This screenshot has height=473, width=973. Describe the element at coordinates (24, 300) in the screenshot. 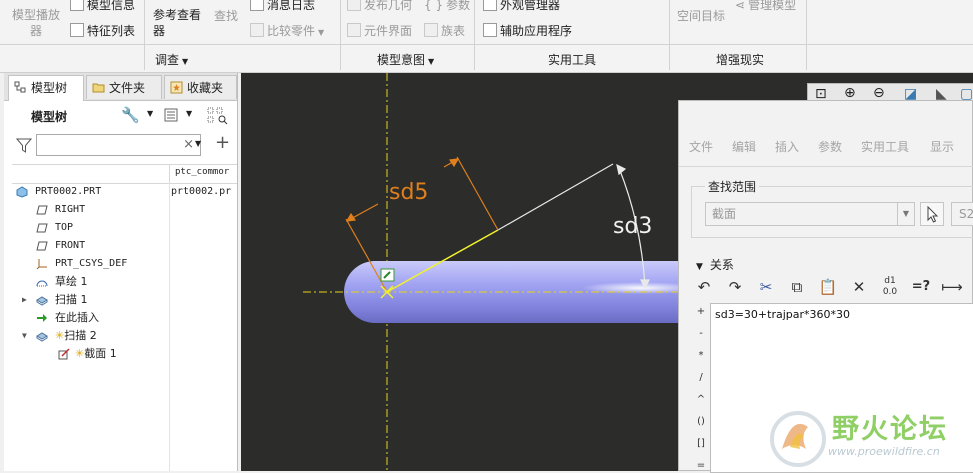

I see `expand-arrow-icon: ▶` at that location.